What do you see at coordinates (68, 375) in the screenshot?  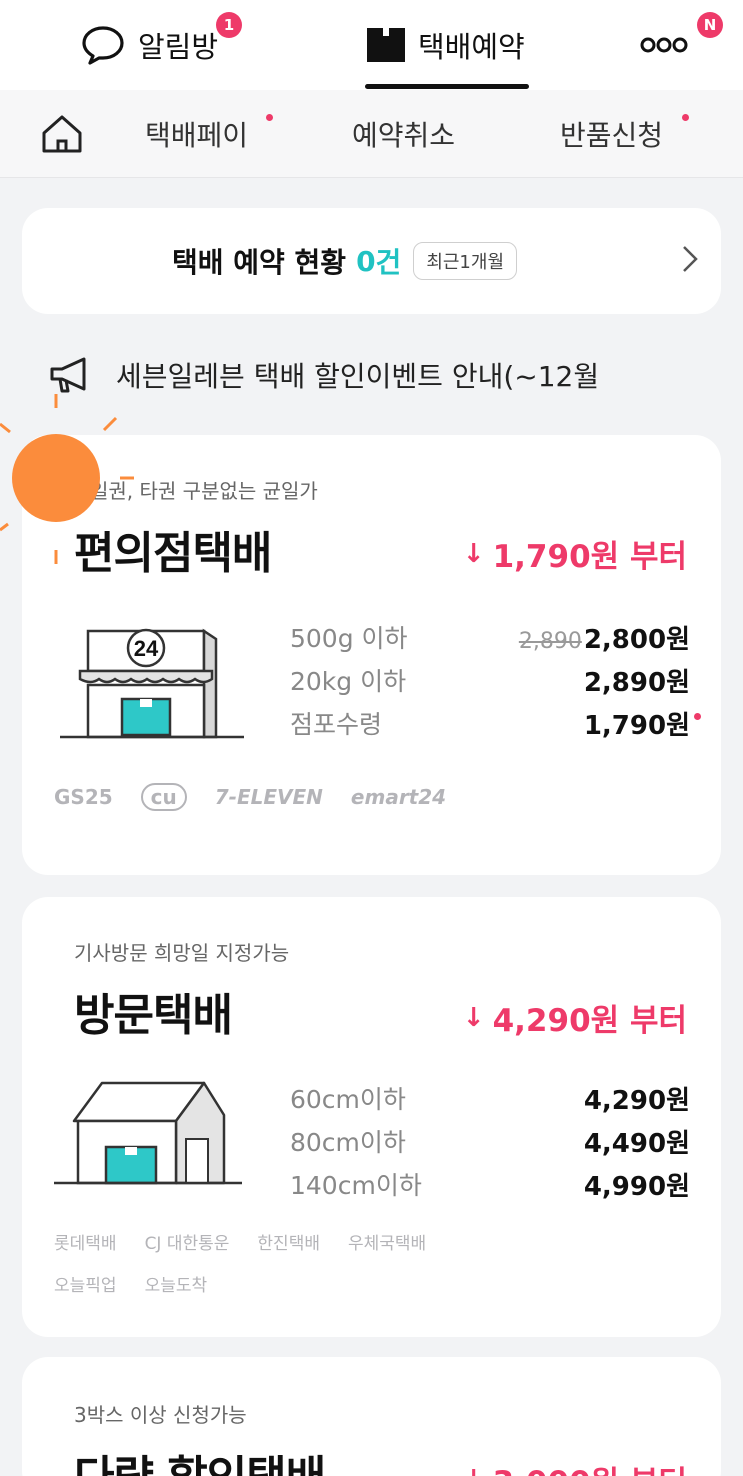 I see `megaphone-icon` at bounding box center [68, 375].